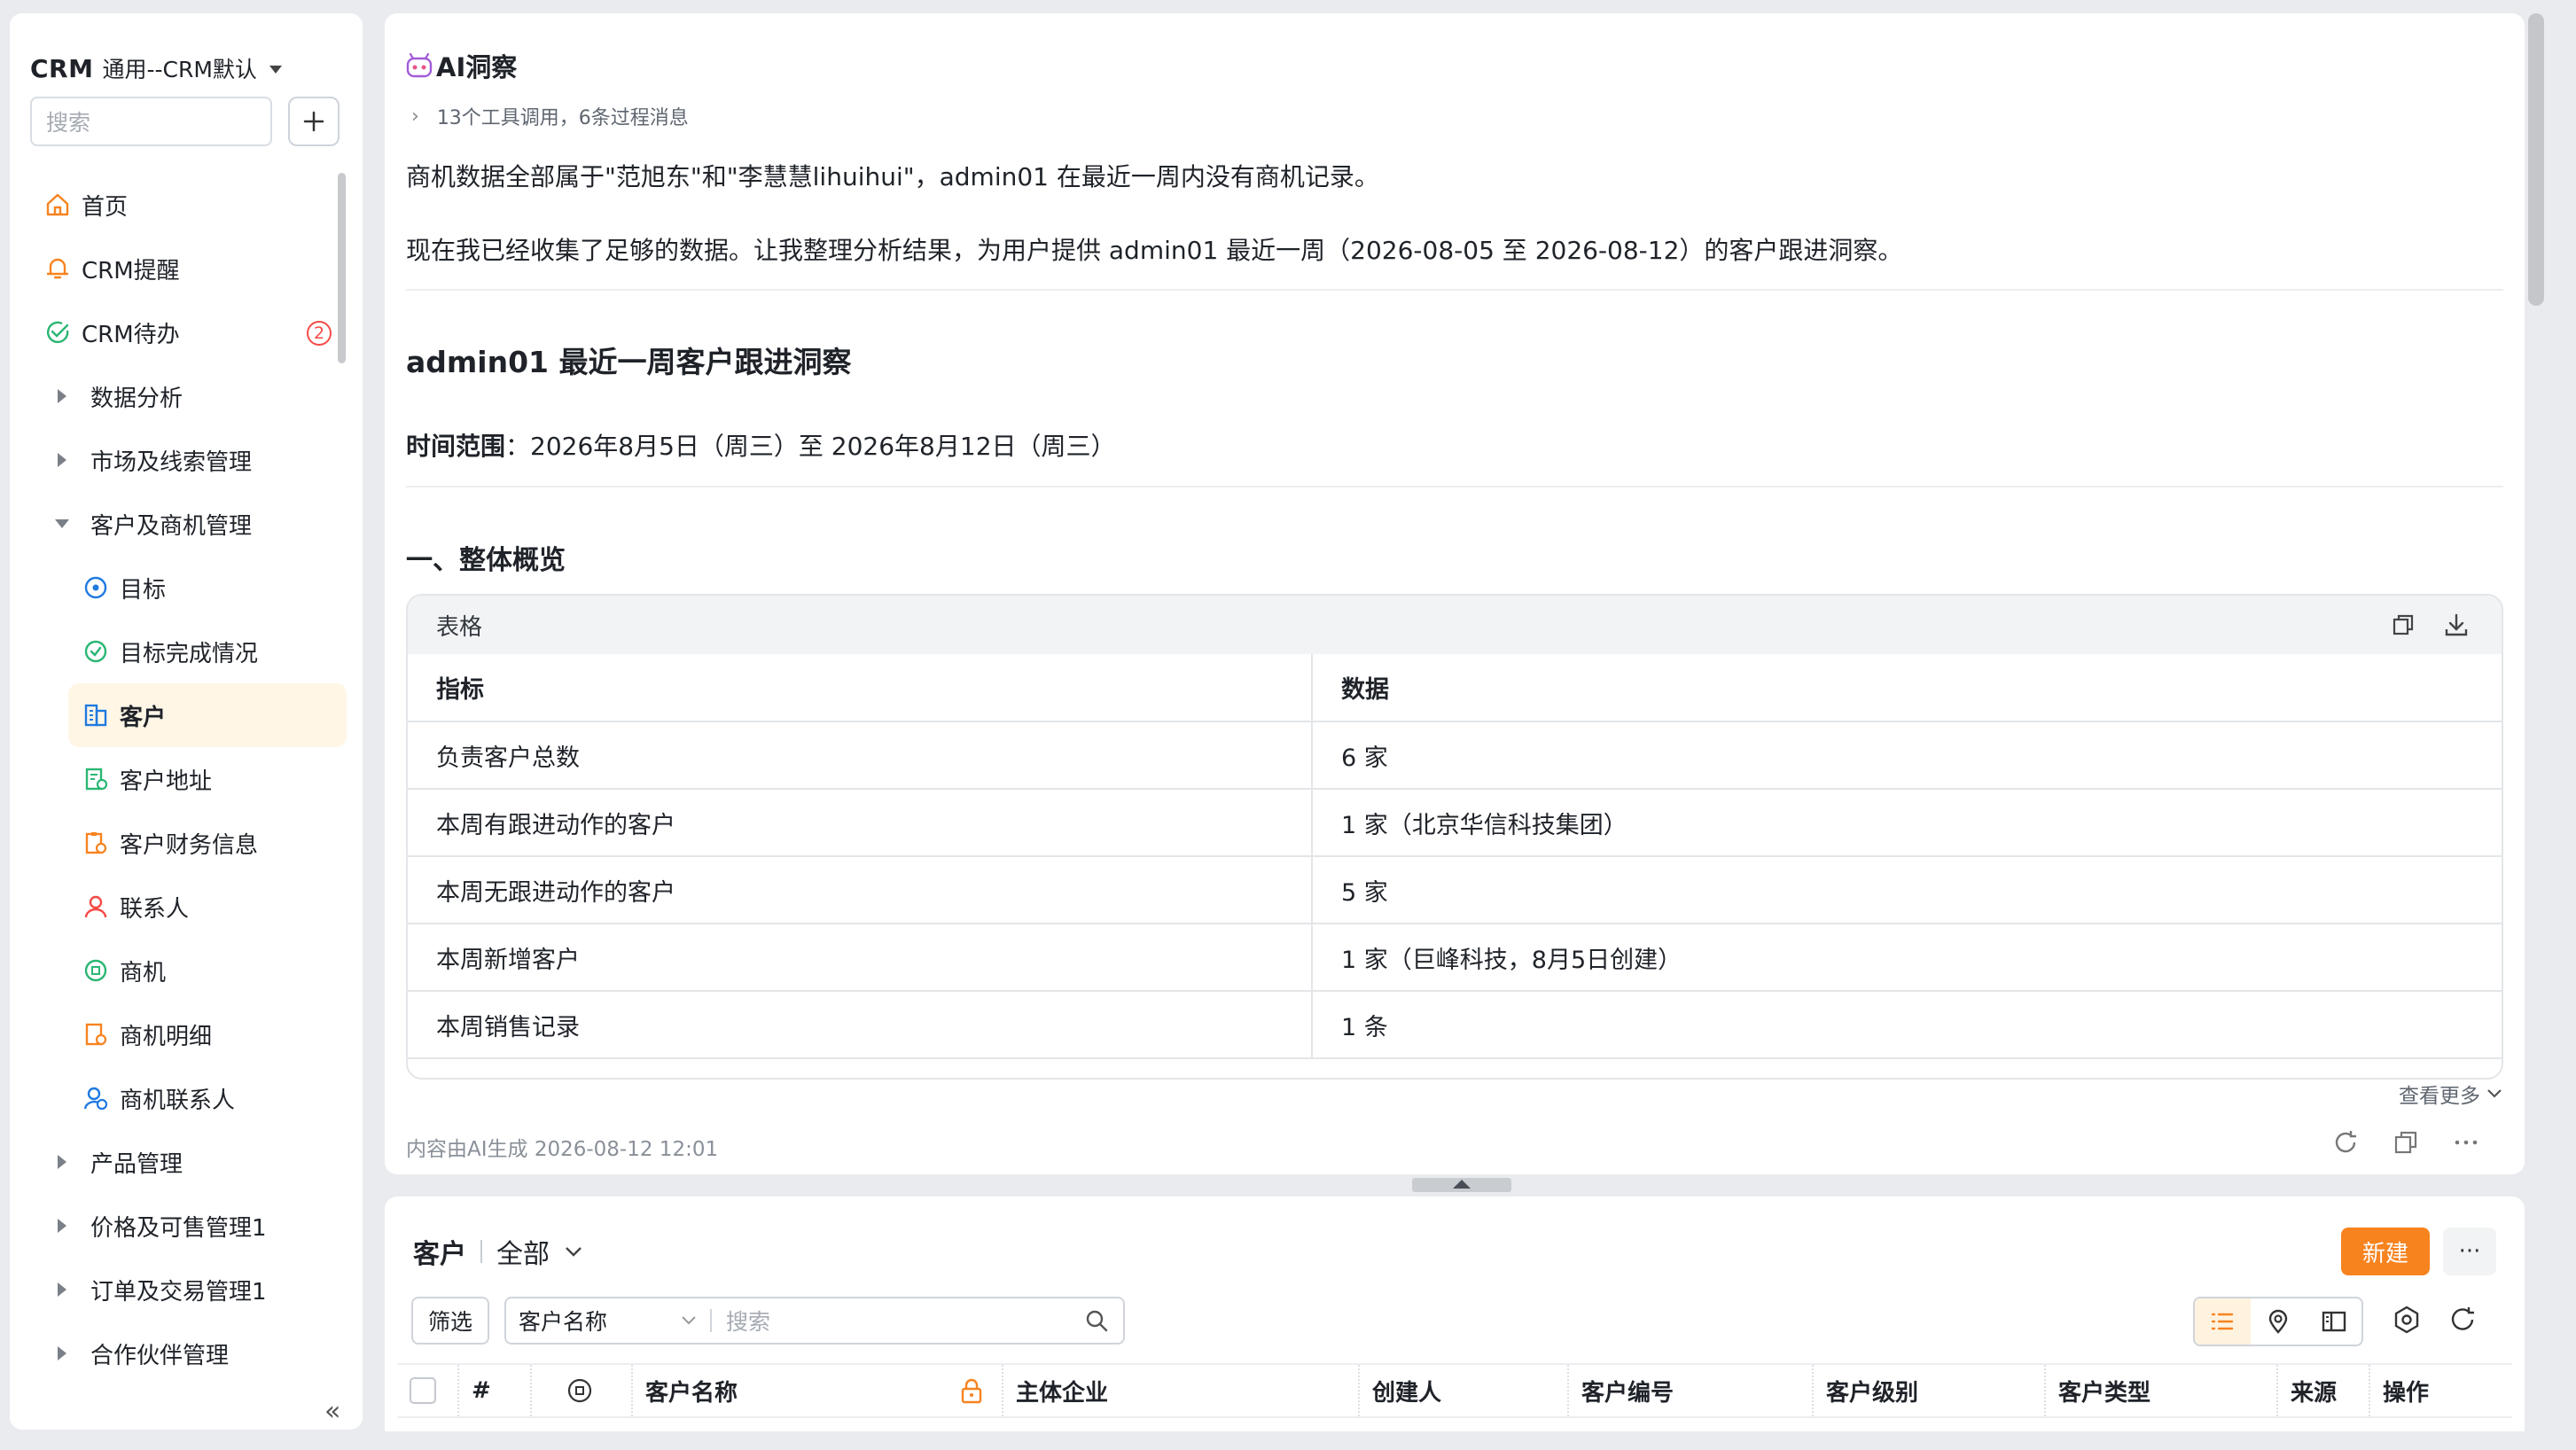 This screenshot has height=1450, width=2576. I want to click on sidebar-item-label: 市场及线索管理, so click(171, 462).